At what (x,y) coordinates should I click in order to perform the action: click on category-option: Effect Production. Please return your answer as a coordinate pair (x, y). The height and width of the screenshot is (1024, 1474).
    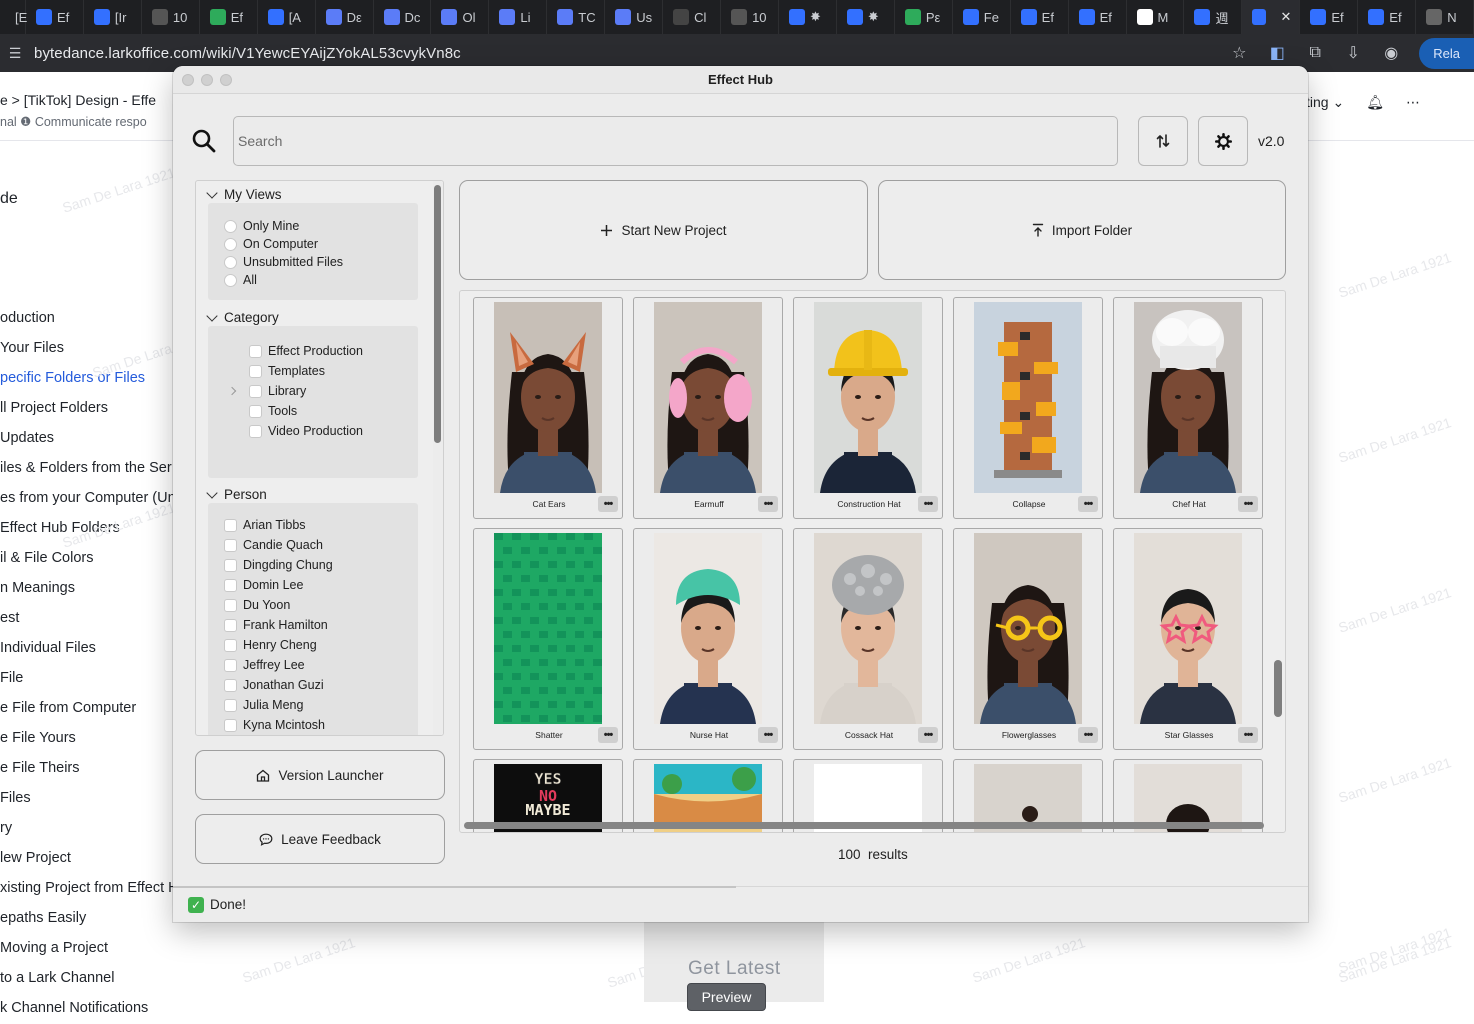
    Looking at the image, I should click on (306, 351).